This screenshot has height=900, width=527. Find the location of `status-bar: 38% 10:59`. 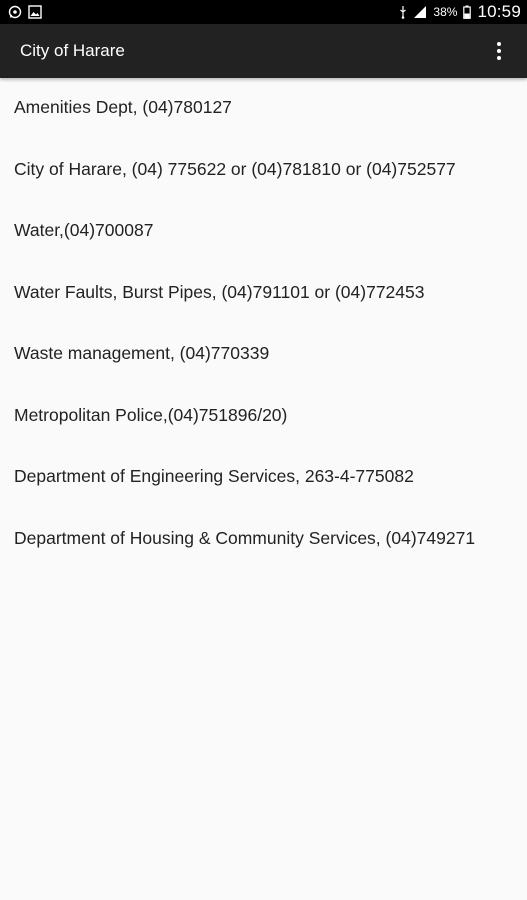

status-bar: 38% 10:59 is located at coordinates (263, 12).